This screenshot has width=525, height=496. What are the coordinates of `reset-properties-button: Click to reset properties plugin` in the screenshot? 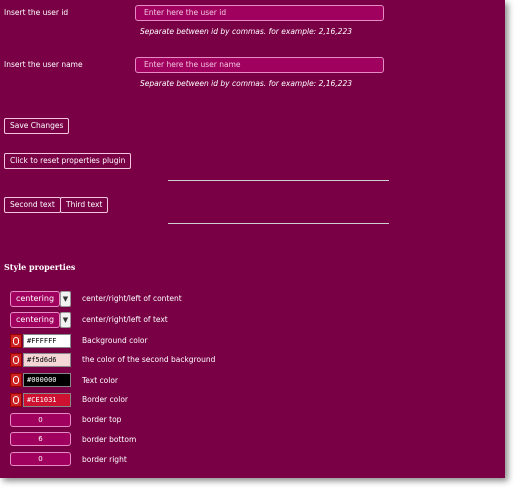 It's located at (68, 161).